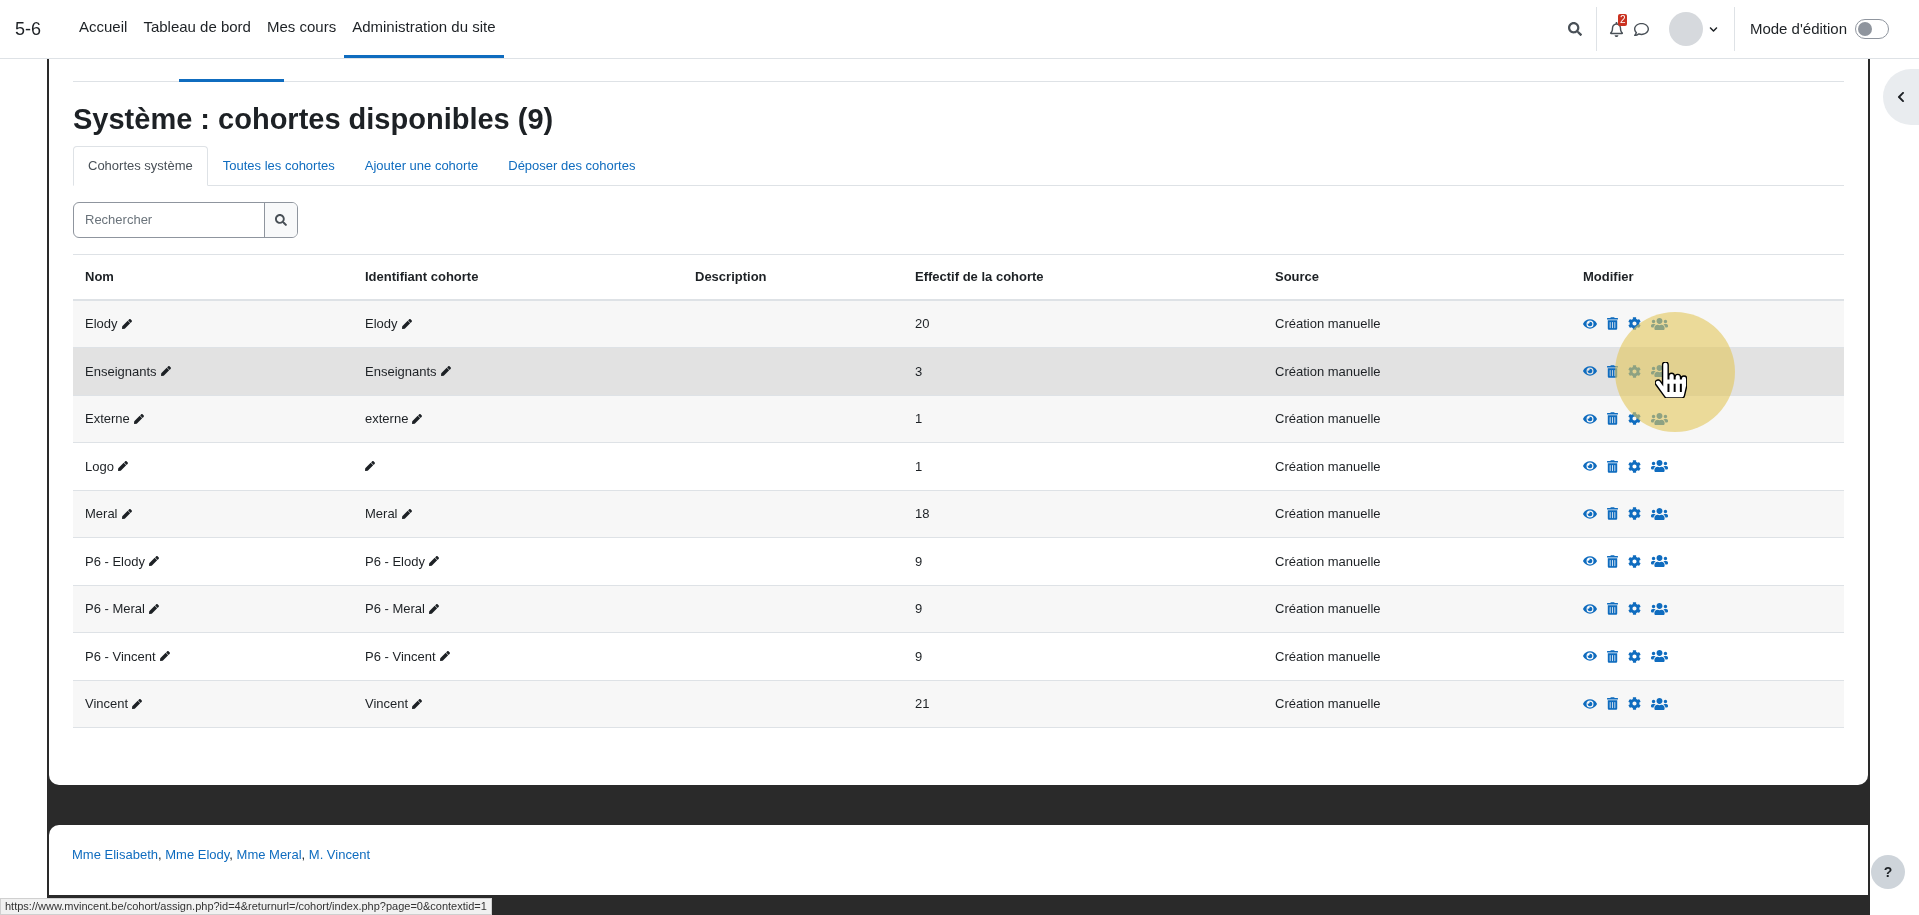  I want to click on search-button, so click(280, 219).